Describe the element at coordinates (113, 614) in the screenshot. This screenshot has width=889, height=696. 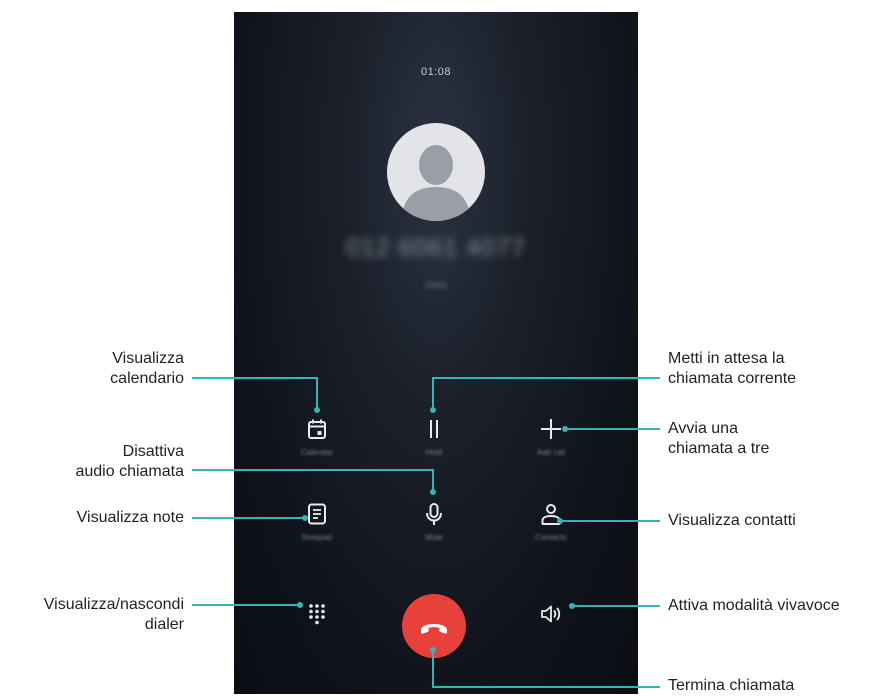
I see `callout-dialer: Visualizza/nascondi dialer` at that location.